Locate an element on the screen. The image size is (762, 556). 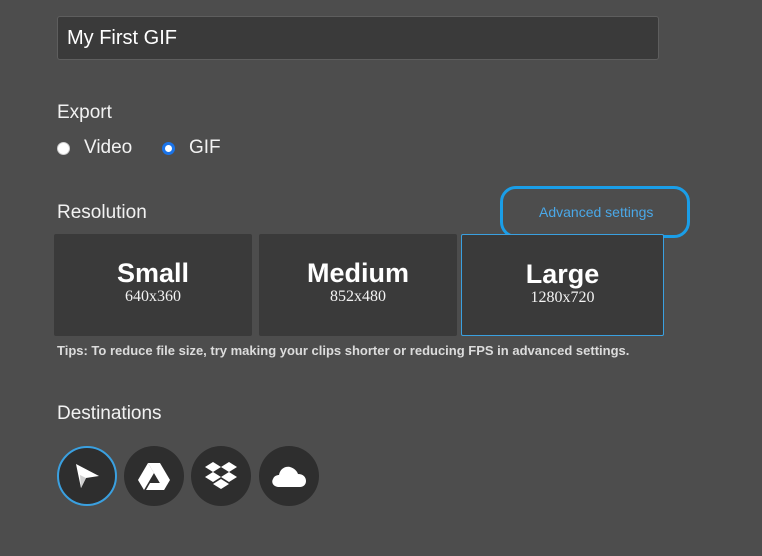
radio-unchecked-indicator is located at coordinates (63, 148).